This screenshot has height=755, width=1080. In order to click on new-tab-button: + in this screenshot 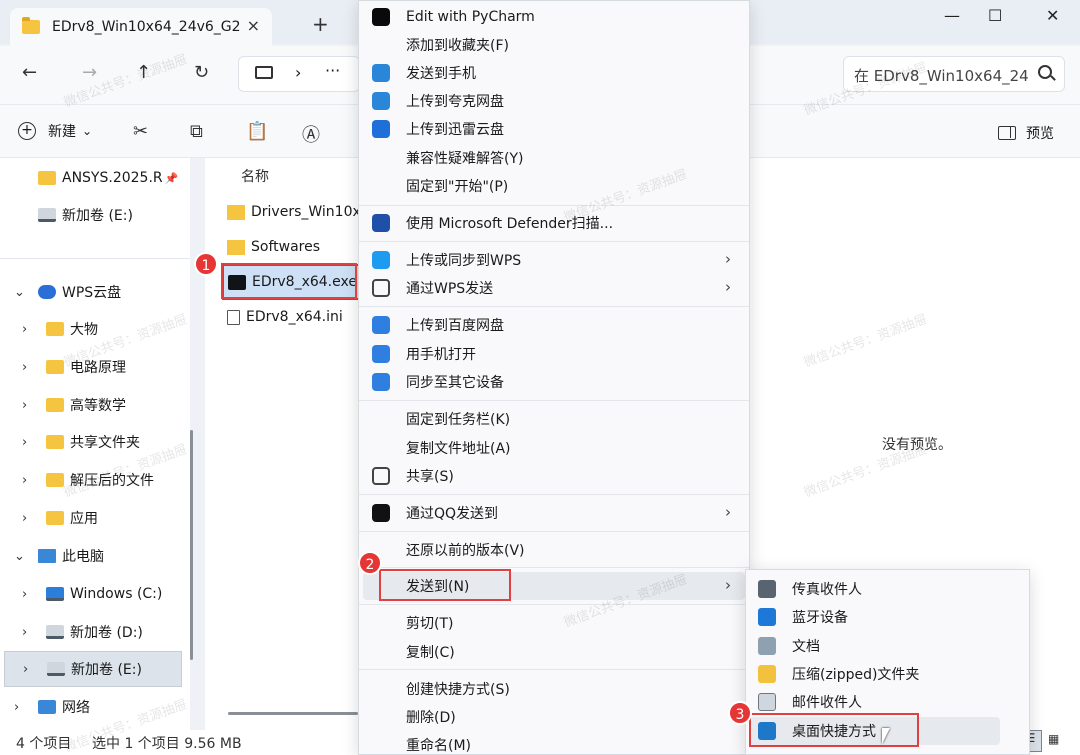, I will do `click(320, 24)`.